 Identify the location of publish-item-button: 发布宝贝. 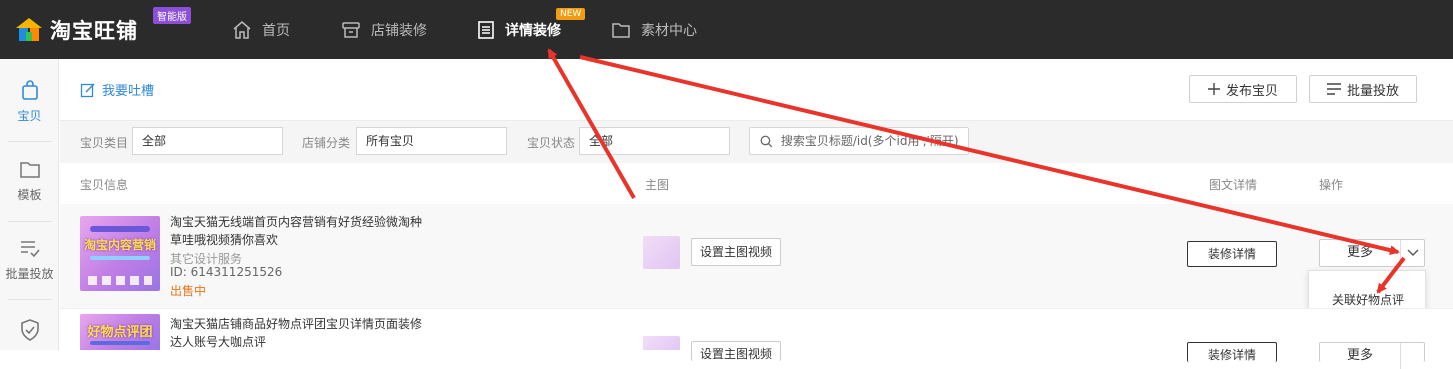
(1243, 89).